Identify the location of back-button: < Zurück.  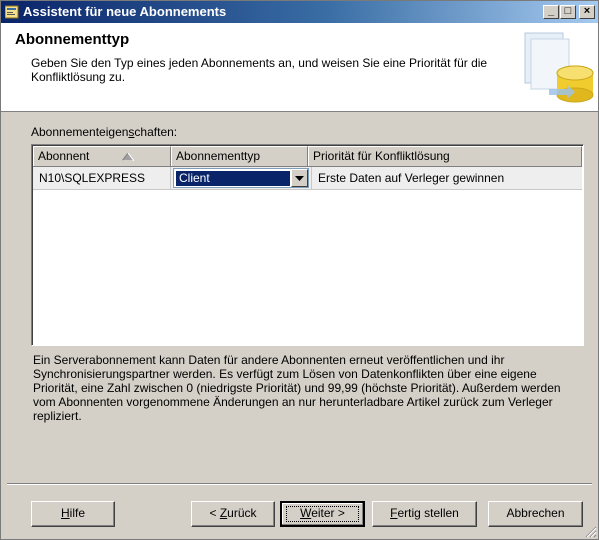
(233, 514).